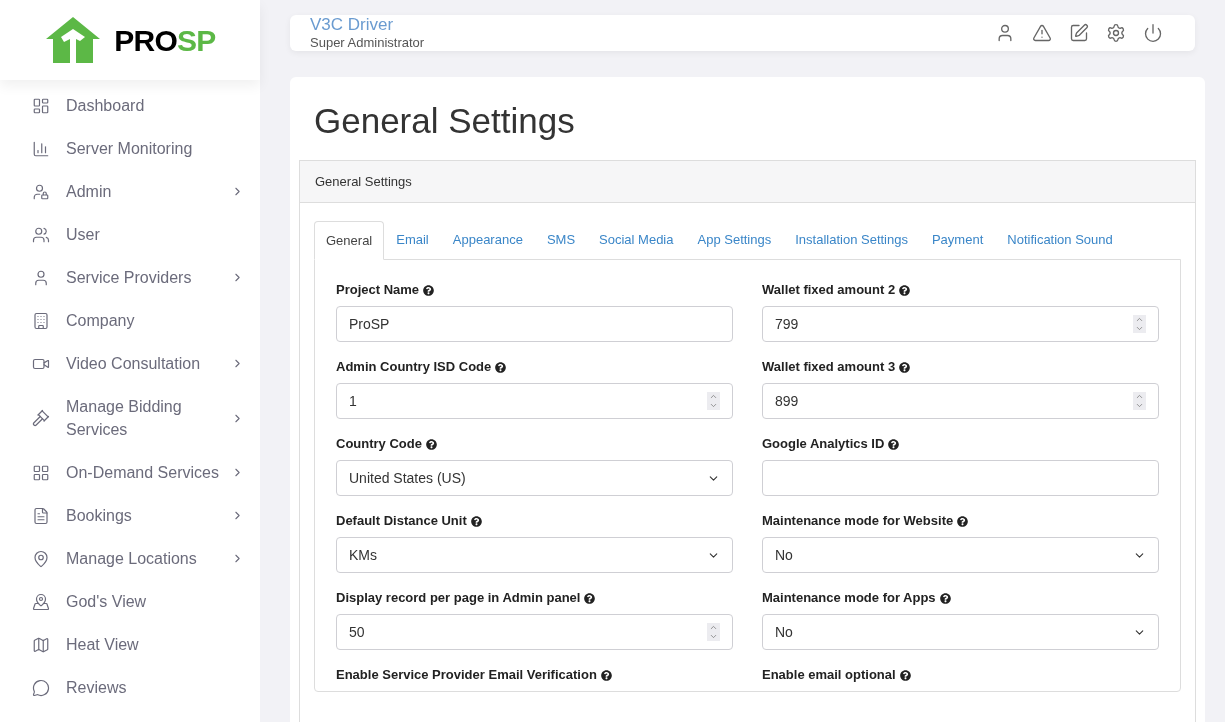 This screenshot has height=722, width=1225. What do you see at coordinates (851, 239) in the screenshot?
I see `settings-tab: Installation Settings` at bounding box center [851, 239].